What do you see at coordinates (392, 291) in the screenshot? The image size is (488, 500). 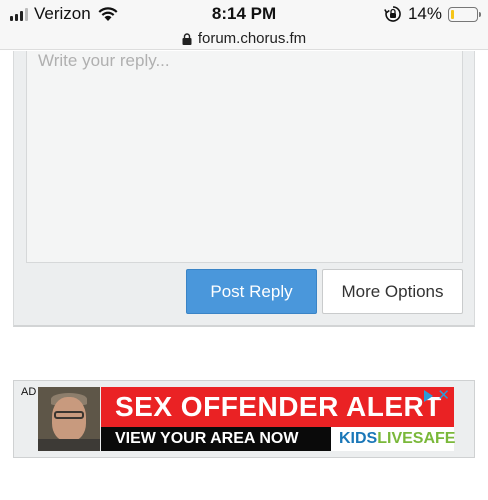 I see `more-options-button: More Options` at bounding box center [392, 291].